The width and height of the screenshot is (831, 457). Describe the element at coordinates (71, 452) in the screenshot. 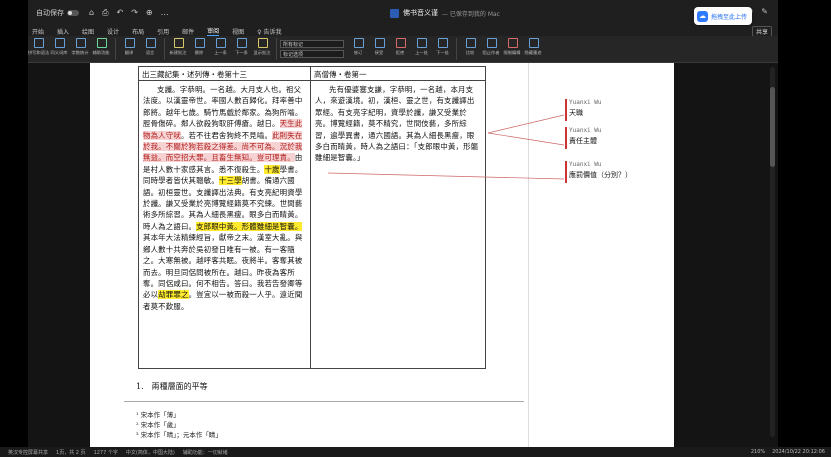

I see `status-item: 1页，共 2 页` at that location.